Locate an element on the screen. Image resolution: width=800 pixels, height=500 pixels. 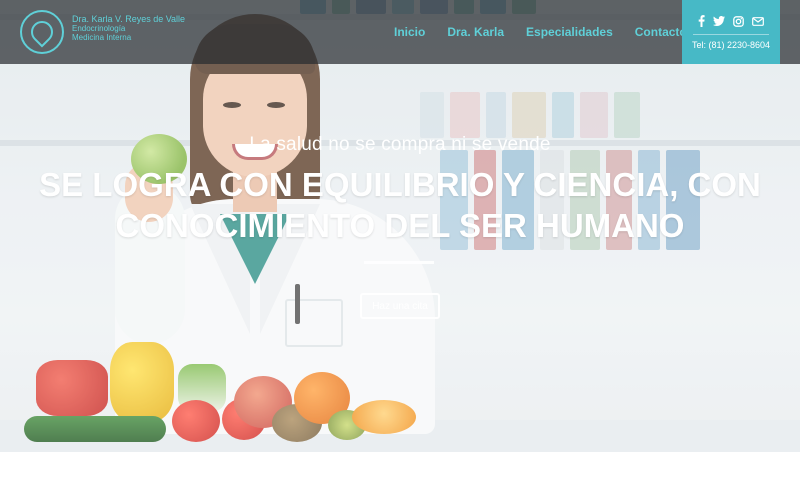
twitter-icon is located at coordinates (719, 21).